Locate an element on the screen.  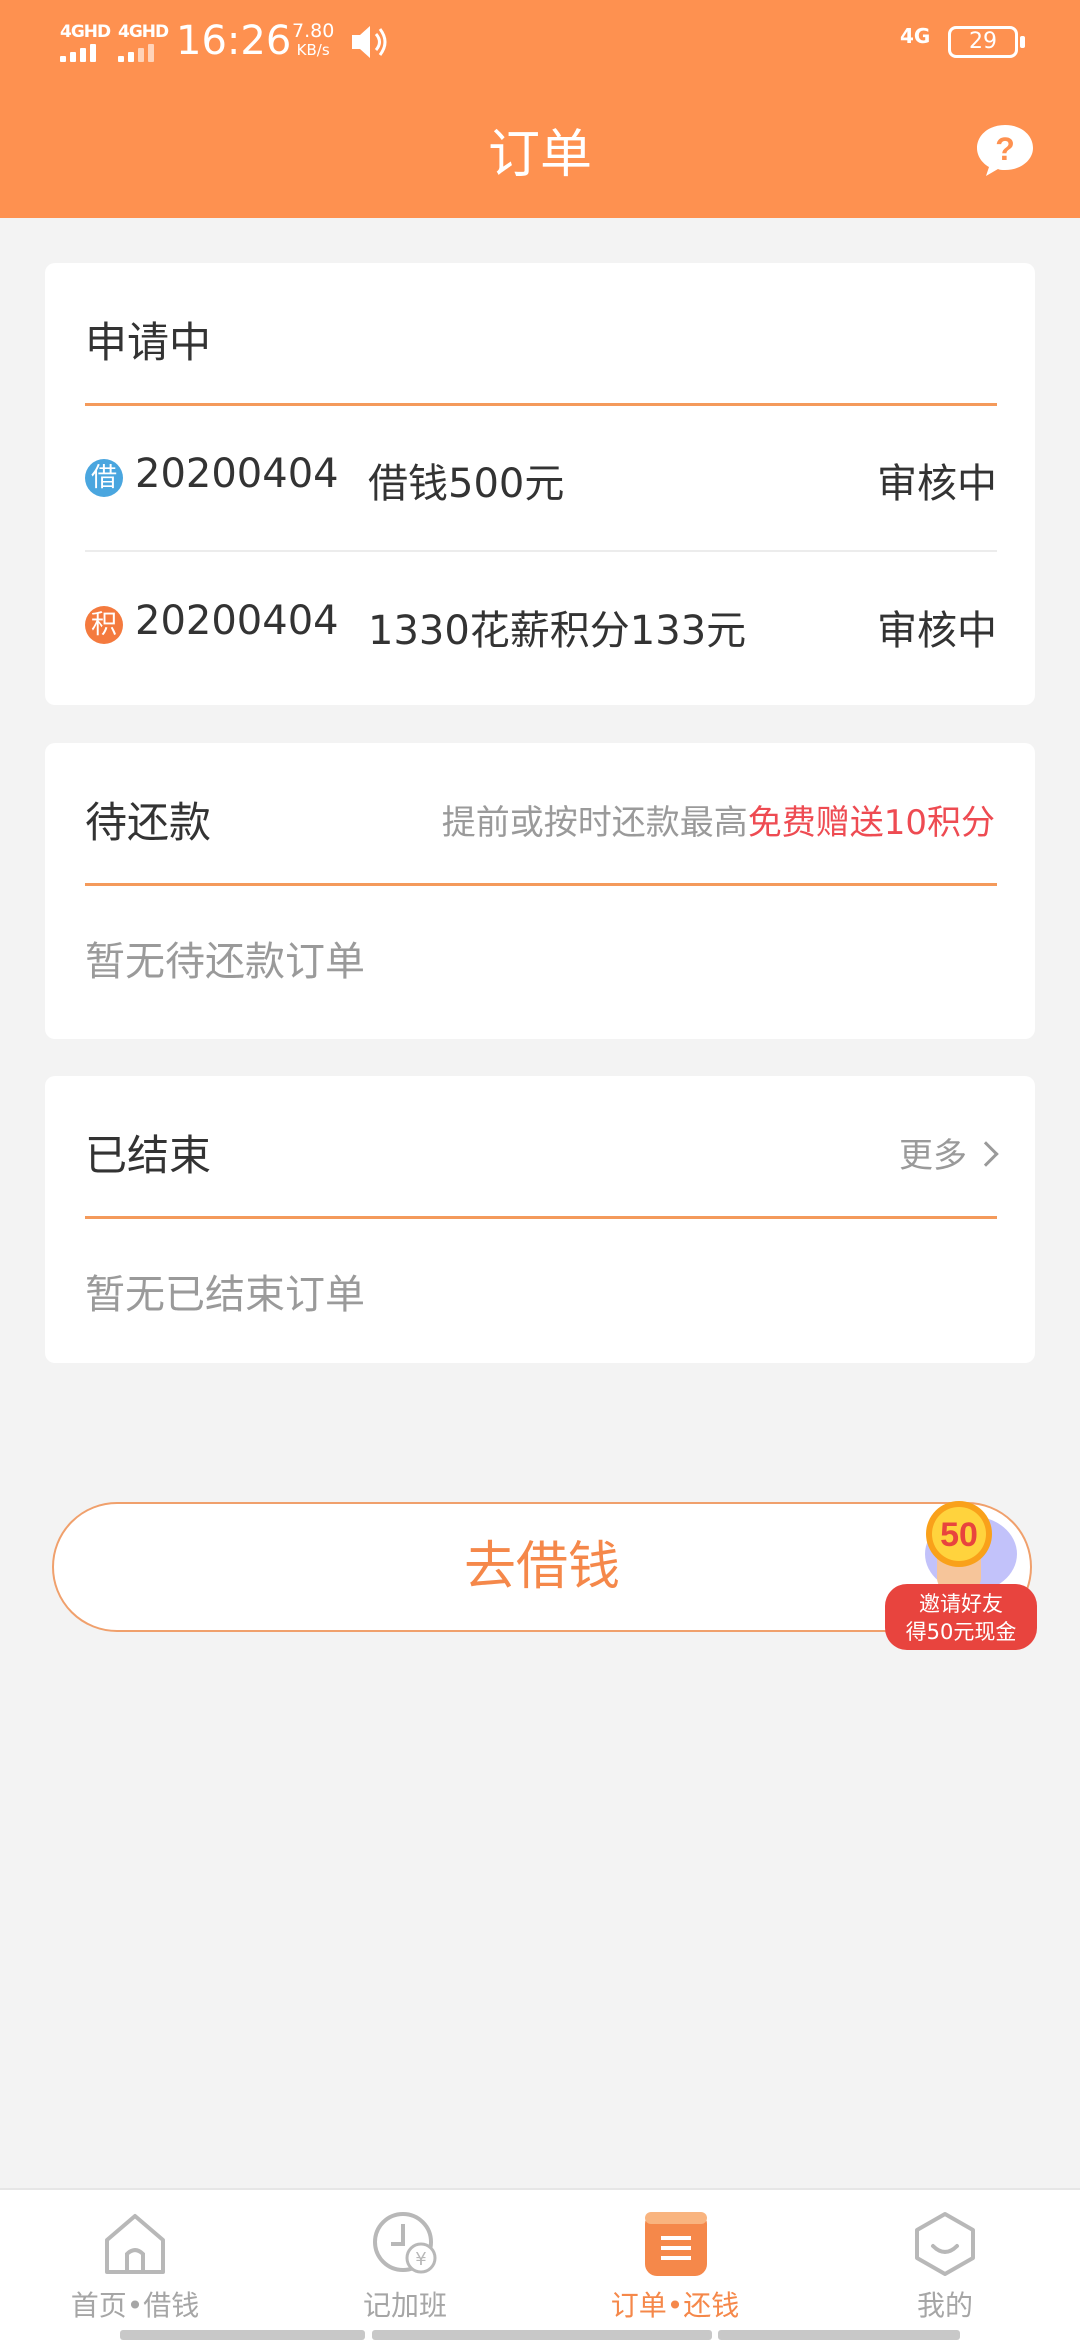
tab-label: 记加班 is located at coordinates (404, 2305).